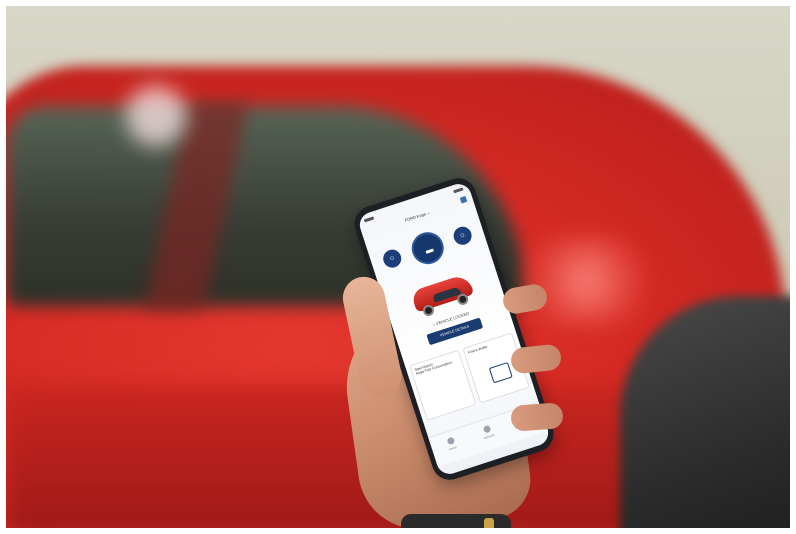  I want to click on watch-band, so click(456, 521).